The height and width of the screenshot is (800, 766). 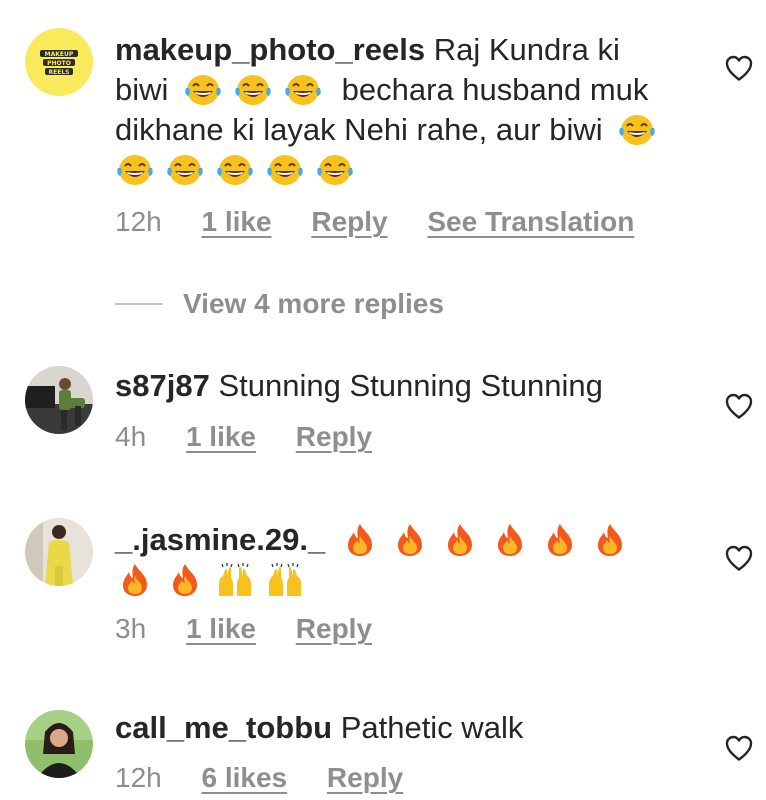 I want to click on makeup-photo-reels-logo: MAKEUP PHOTO REELS, so click(x=59, y=62).